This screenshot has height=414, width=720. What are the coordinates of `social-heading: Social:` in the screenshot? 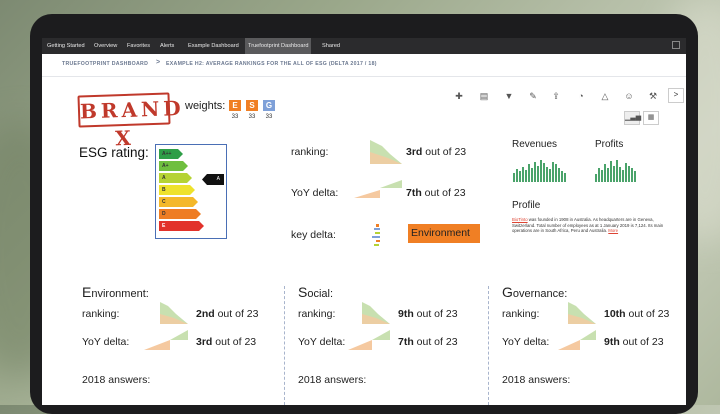 It's located at (316, 292).